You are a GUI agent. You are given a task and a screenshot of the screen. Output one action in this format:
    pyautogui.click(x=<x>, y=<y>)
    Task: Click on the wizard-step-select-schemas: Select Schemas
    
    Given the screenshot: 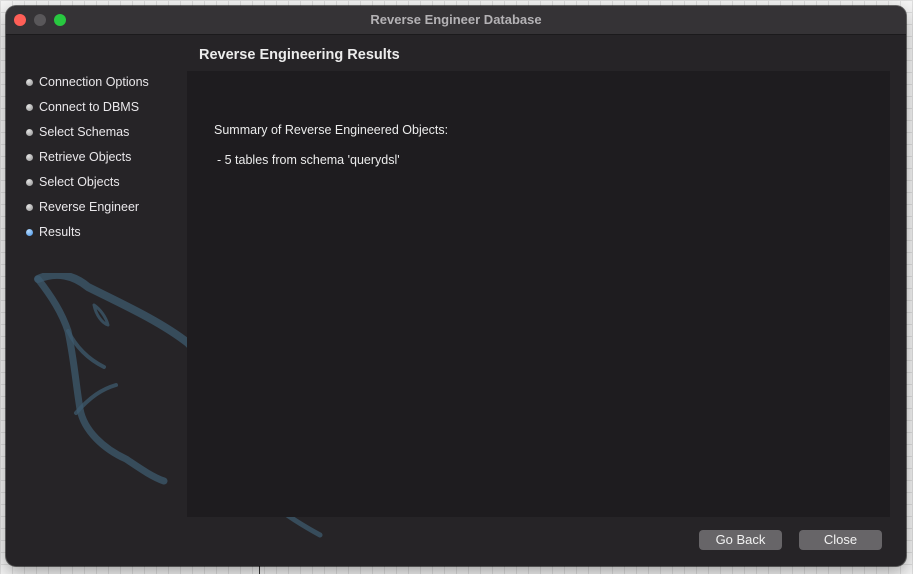 What is the action you would take?
    pyautogui.click(x=77, y=132)
    